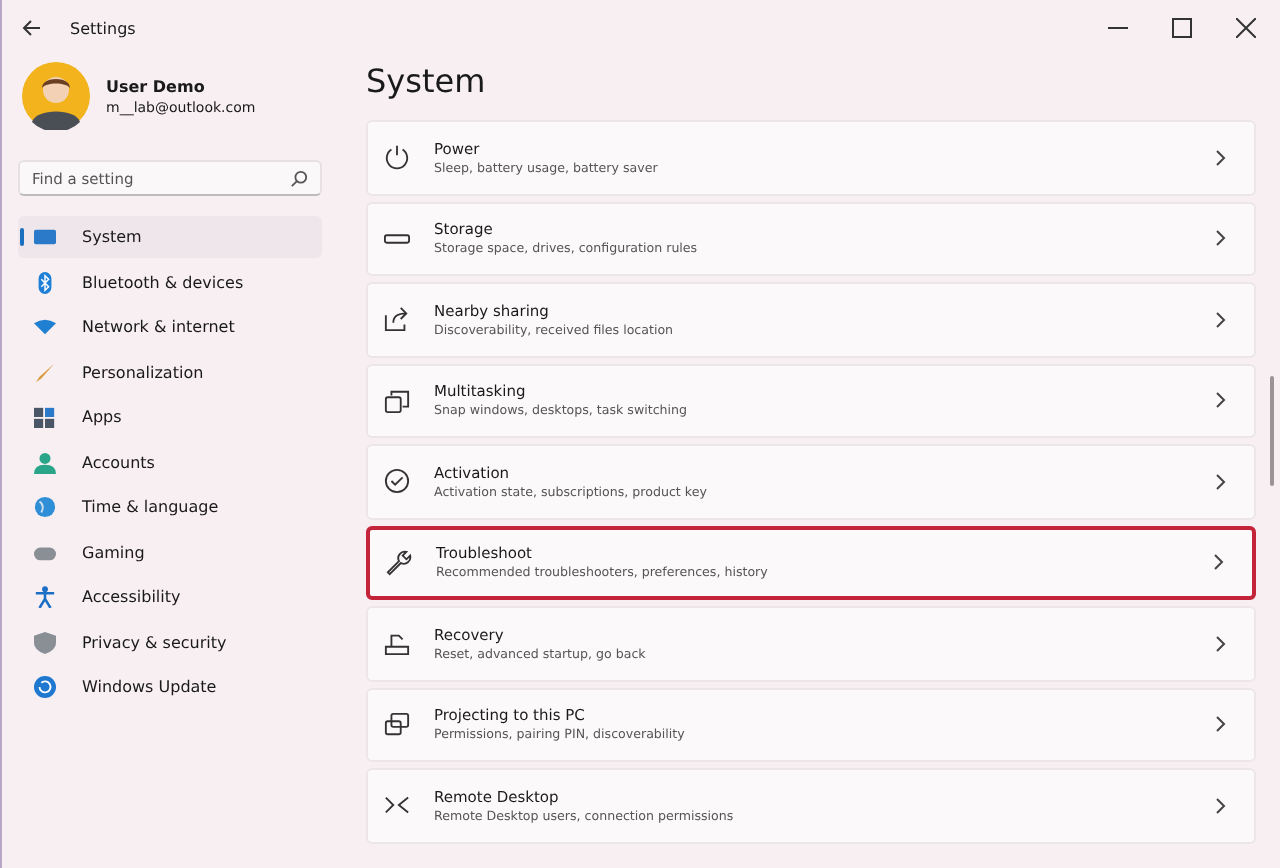 The height and width of the screenshot is (868, 1280). Describe the element at coordinates (1272, 431) in the screenshot. I see `scrollbar` at that location.